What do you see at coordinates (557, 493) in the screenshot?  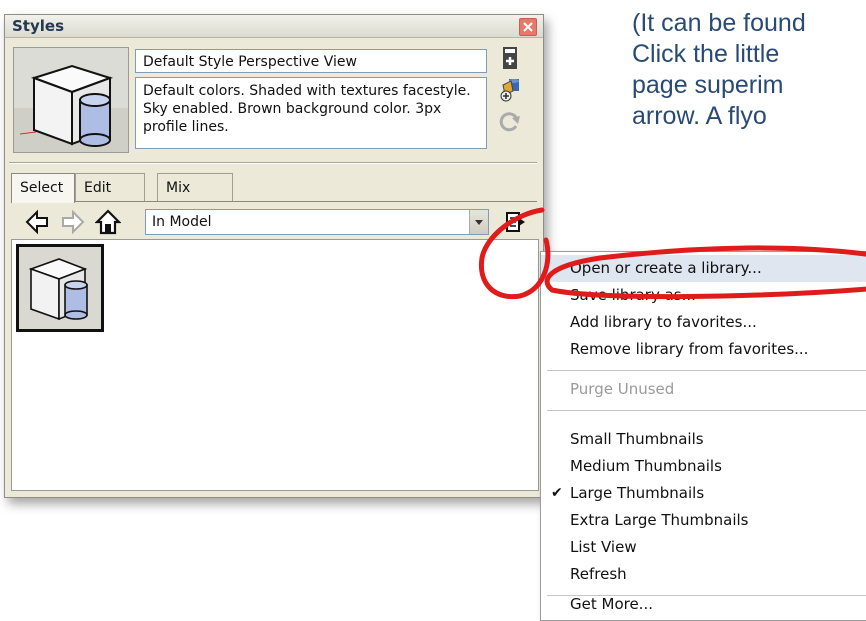 I see `checkmark-icon: ✔` at bounding box center [557, 493].